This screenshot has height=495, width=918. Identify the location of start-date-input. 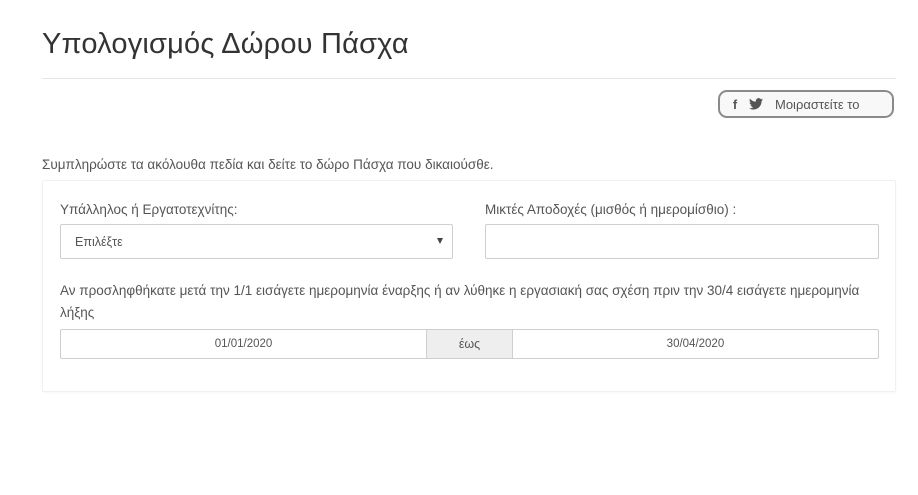
(244, 344).